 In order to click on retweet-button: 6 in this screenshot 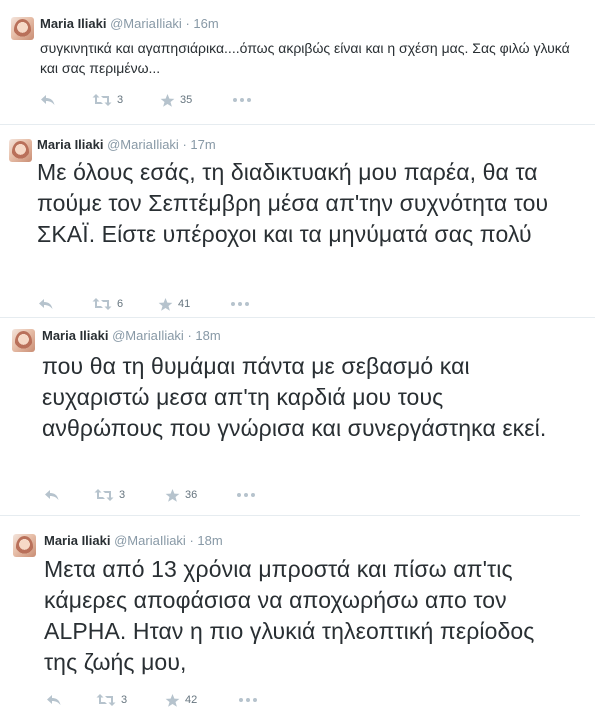, I will do `click(107, 304)`.